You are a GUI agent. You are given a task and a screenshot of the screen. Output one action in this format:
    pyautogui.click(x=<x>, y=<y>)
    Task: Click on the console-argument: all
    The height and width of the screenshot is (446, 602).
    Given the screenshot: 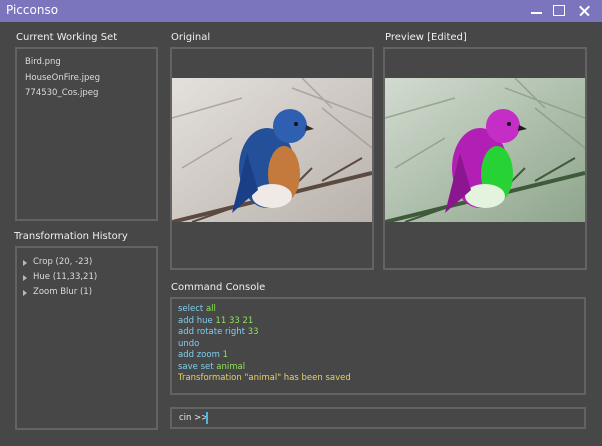 What is the action you would take?
    pyautogui.click(x=210, y=309)
    